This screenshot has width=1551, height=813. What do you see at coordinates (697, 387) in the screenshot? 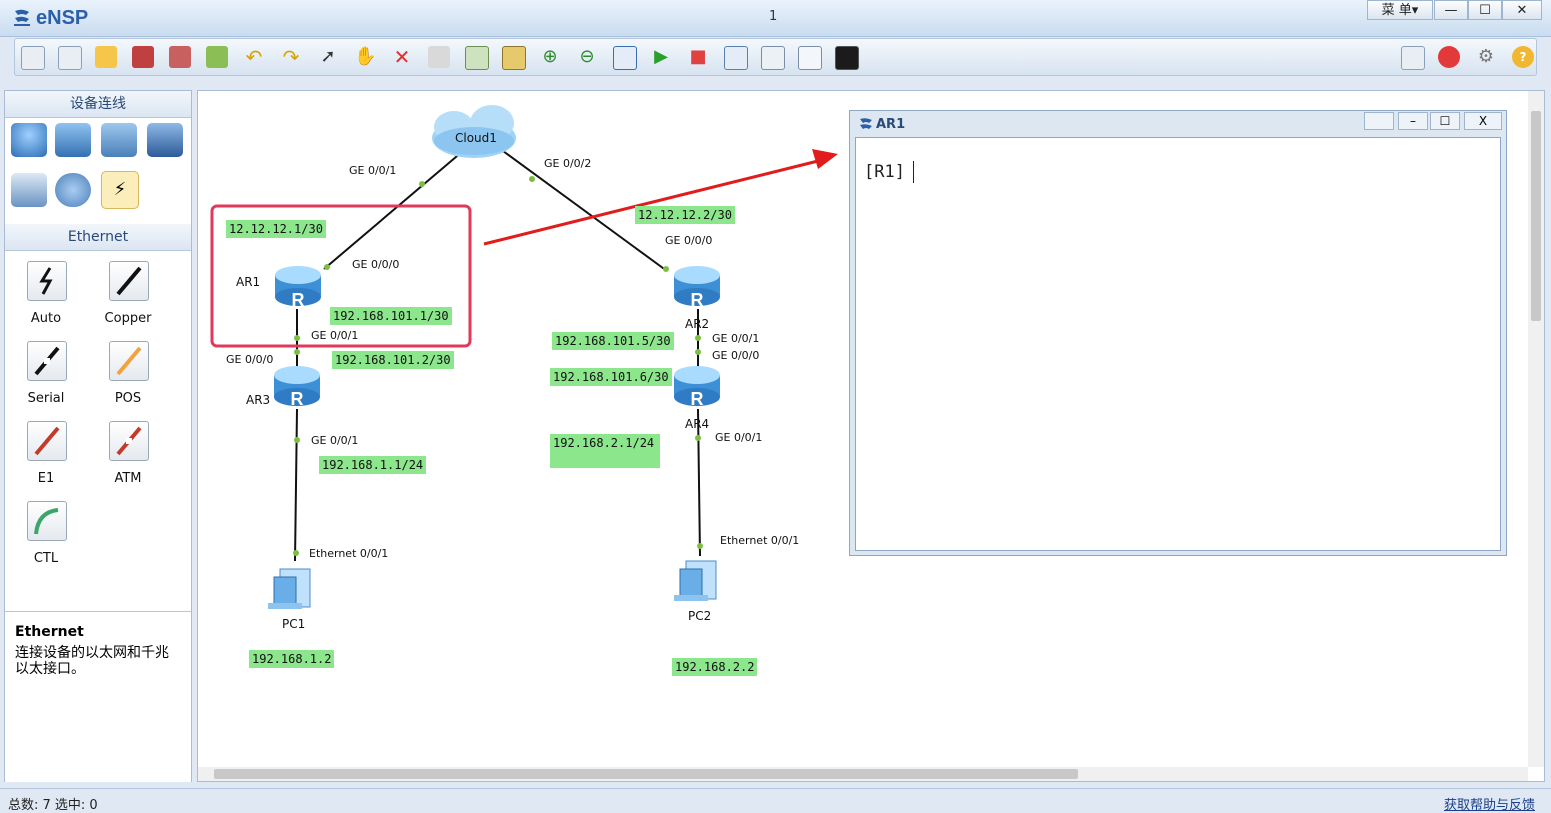
I see `ar4-router-icon: R` at bounding box center [697, 387].